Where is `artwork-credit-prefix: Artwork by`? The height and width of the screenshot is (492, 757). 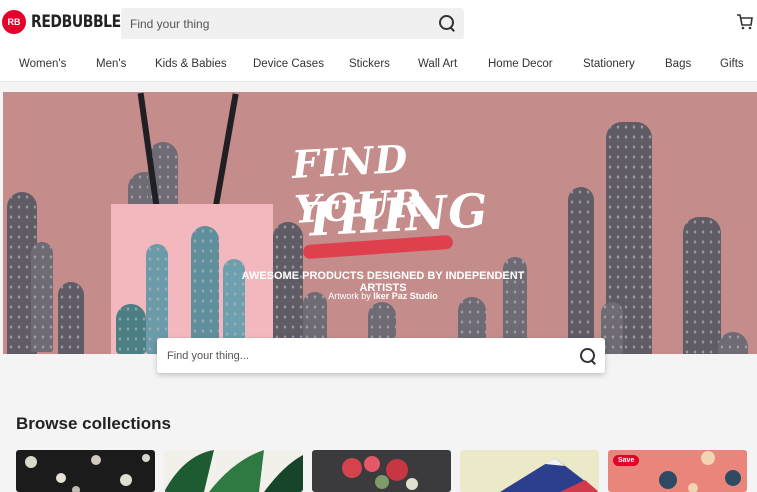
artwork-credit-prefix: Artwork by is located at coordinates (349, 296).